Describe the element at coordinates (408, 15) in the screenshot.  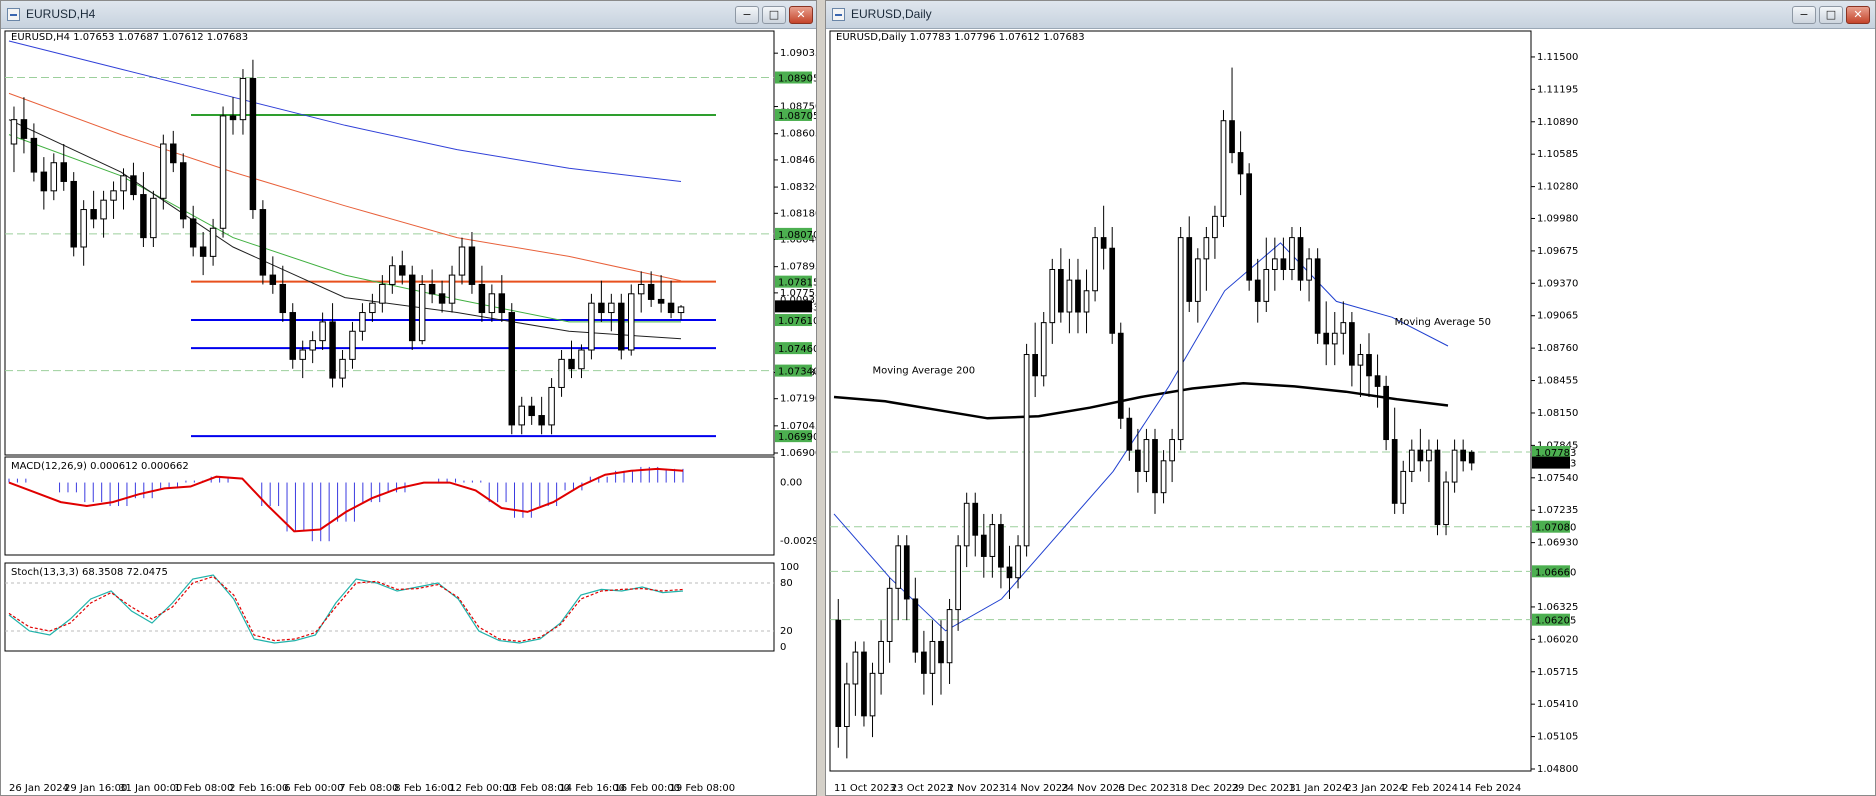
I see `window-titlebar: EURUSD,H4 − □ ✕` at that location.